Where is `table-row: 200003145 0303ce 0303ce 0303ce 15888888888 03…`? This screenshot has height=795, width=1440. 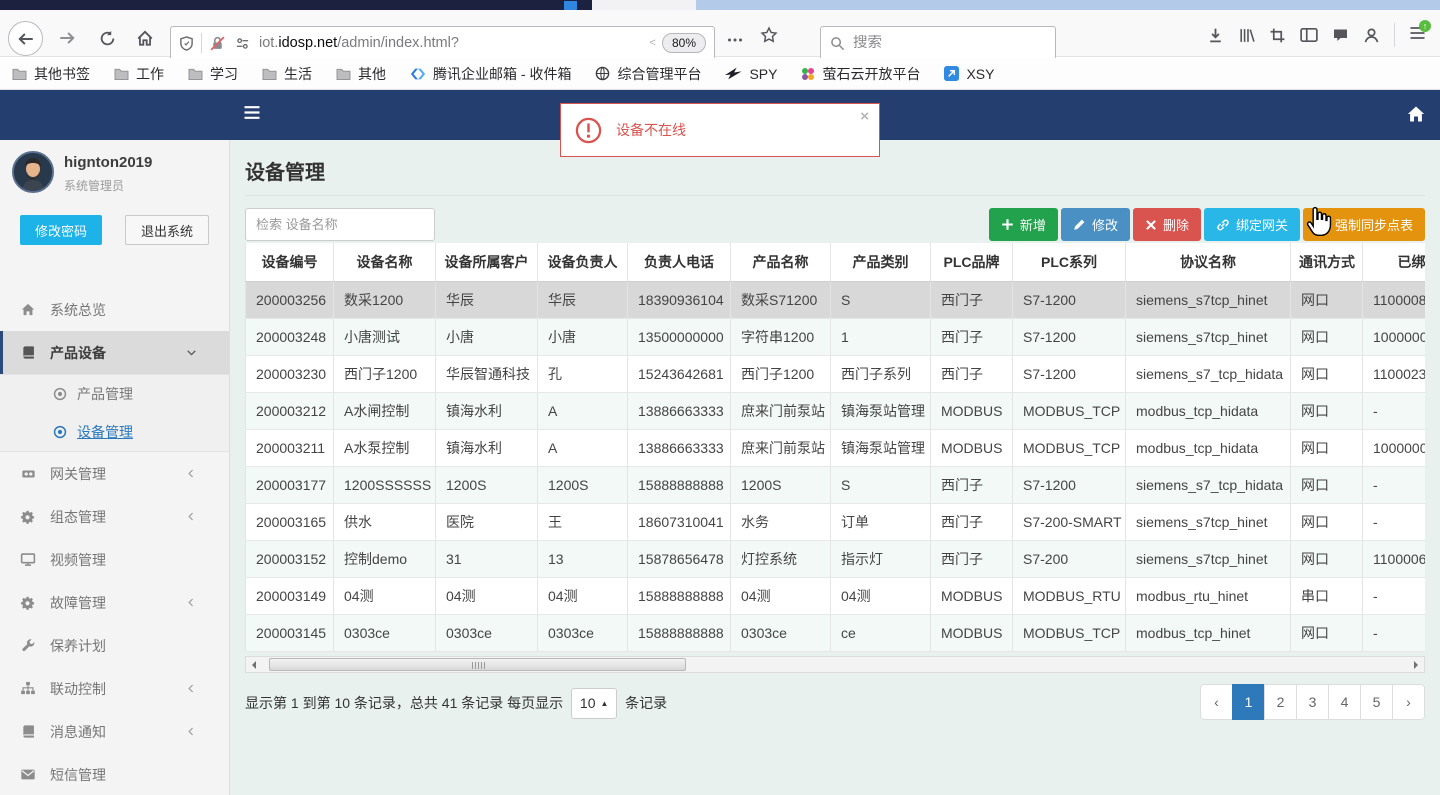 table-row: 200003145 0303ce 0303ce 0303ce 15888888888 03… is located at coordinates (835, 633).